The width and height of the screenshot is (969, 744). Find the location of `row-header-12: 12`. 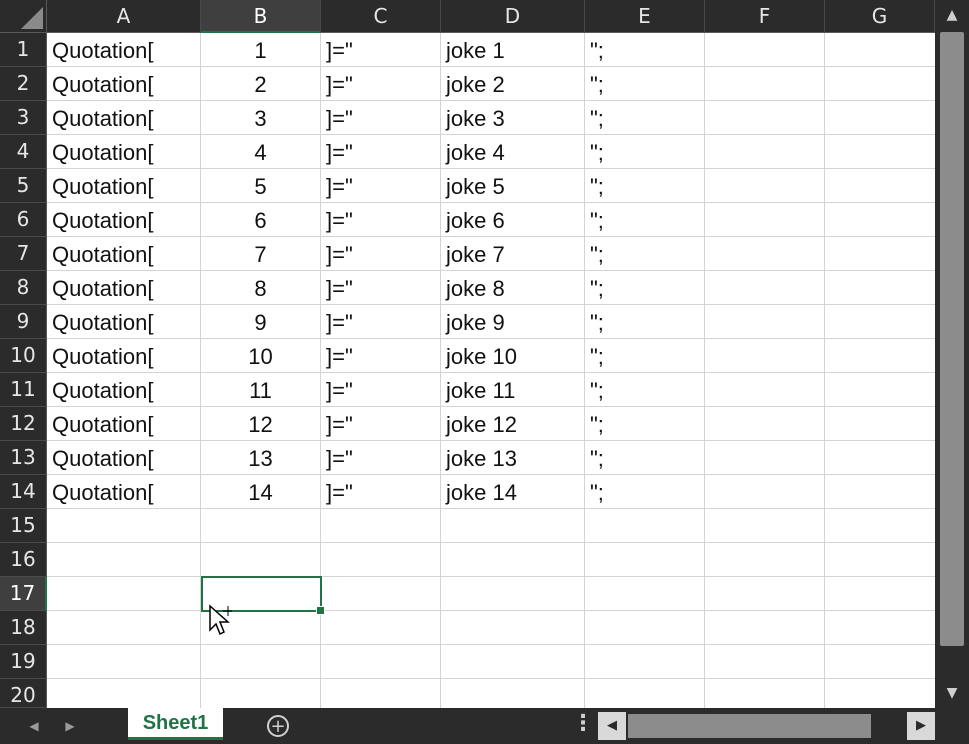

row-header-12: 12 is located at coordinates (23, 424).